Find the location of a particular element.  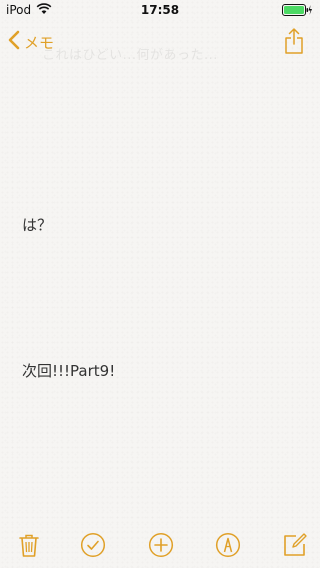

share-button is located at coordinates (294, 43).